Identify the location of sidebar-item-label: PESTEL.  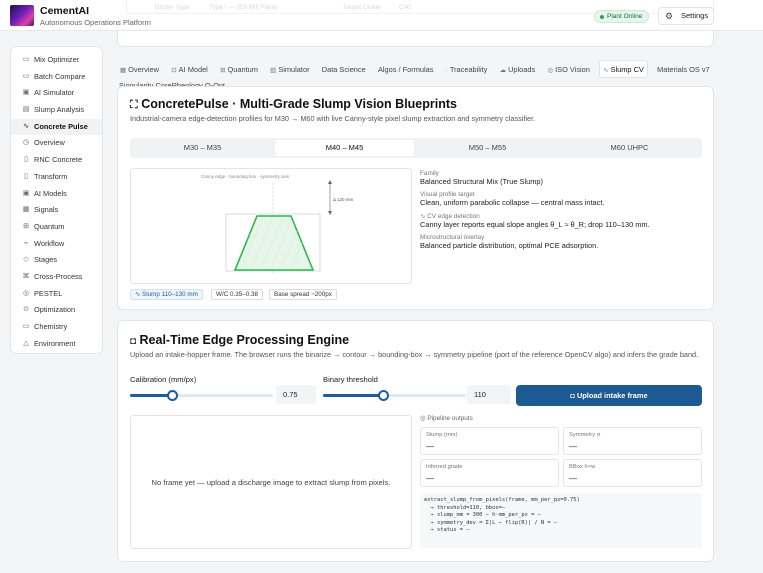
(48, 293).